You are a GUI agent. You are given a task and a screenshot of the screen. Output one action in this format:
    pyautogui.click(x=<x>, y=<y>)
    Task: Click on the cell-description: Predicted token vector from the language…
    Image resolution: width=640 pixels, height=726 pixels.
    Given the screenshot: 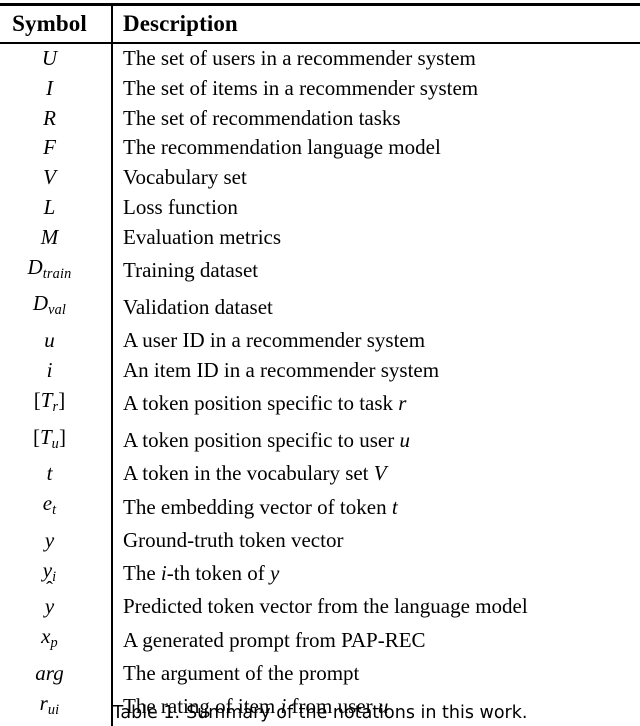 What is the action you would take?
    pyautogui.click(x=375, y=607)
    